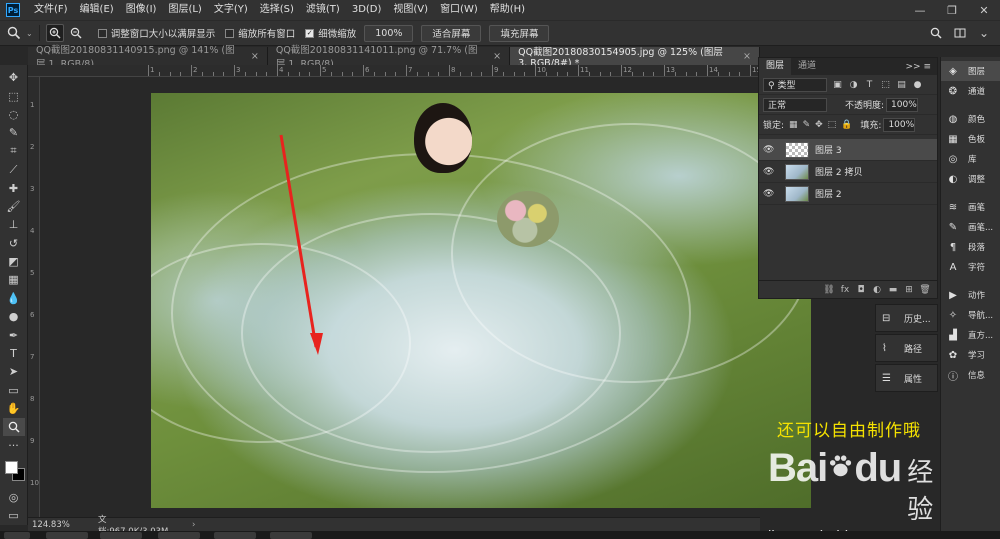  What do you see at coordinates (519, 33) in the screenshot?
I see `fill-screen-button: 填充屏幕` at bounding box center [519, 33].